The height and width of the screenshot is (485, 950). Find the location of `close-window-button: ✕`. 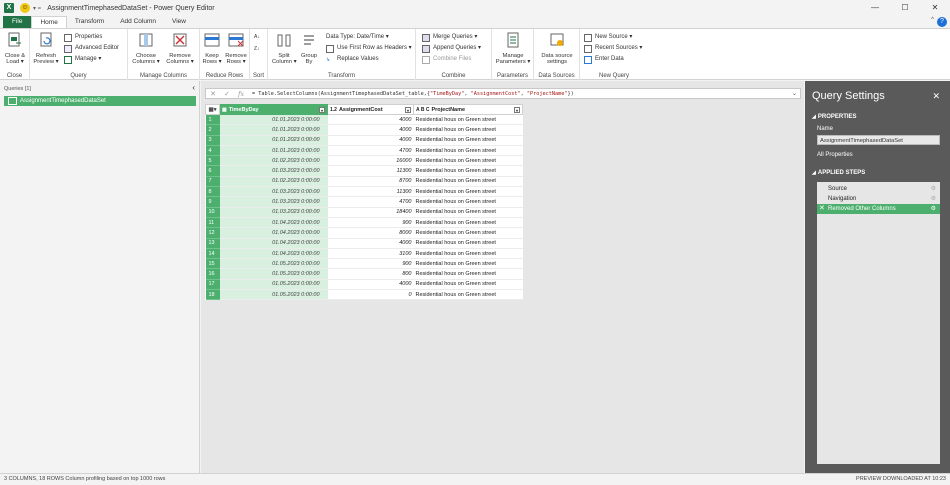

close-window-button: ✕ is located at coordinates (935, 8).